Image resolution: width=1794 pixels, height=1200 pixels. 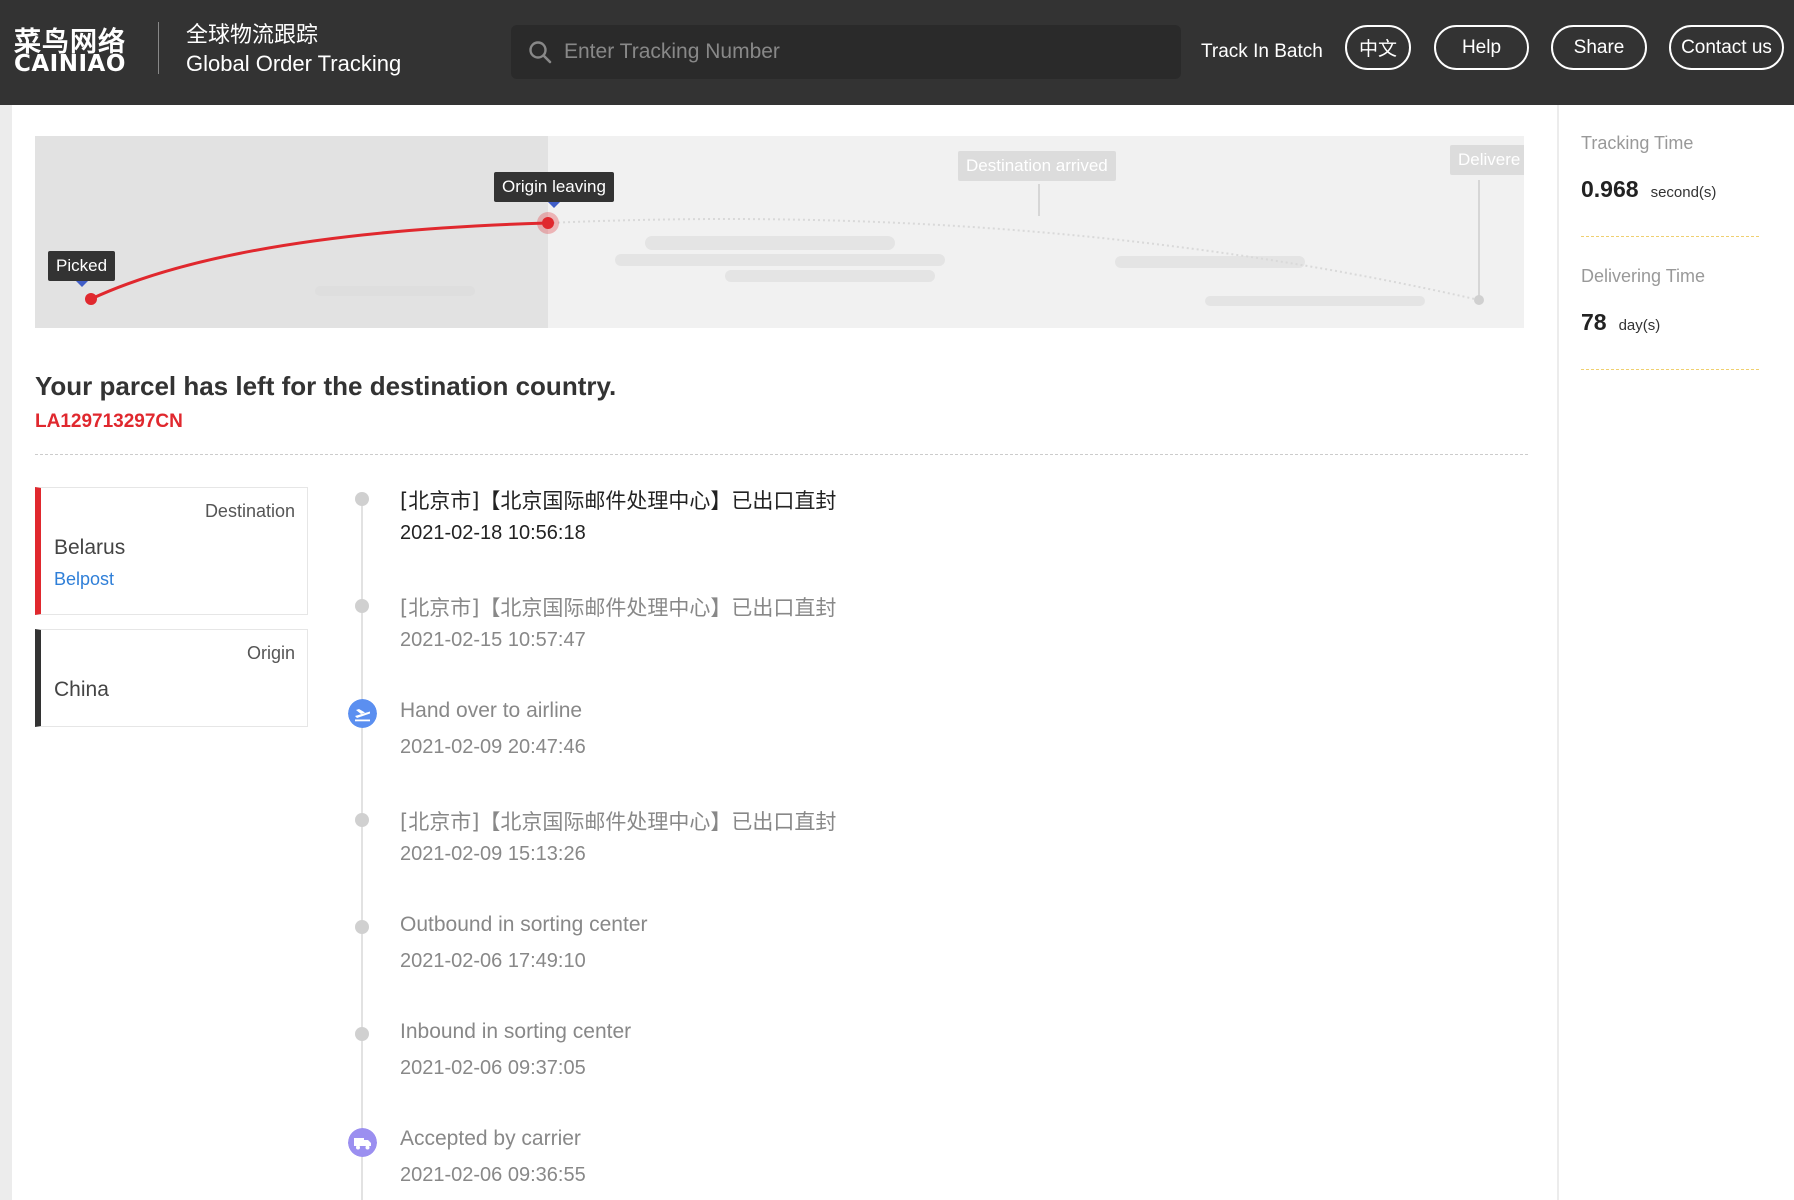 I want to click on destination-label: Destination, so click(x=249, y=511).